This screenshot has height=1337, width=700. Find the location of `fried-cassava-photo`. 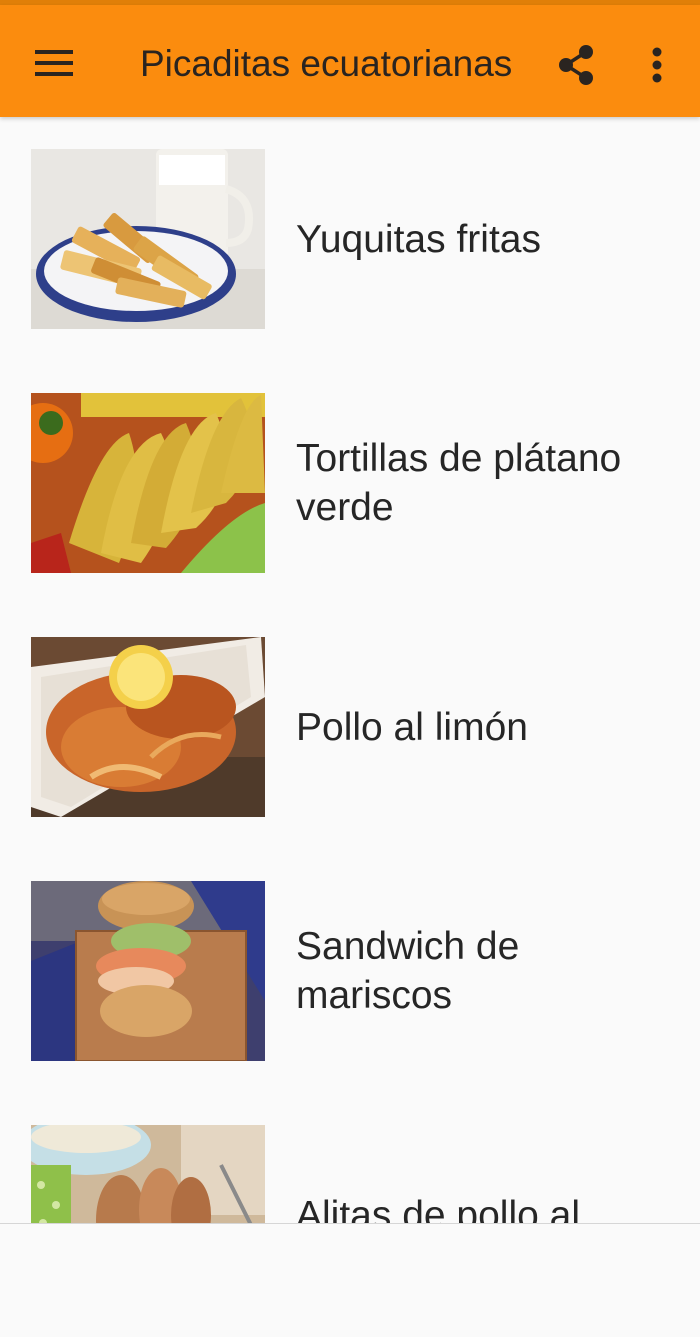

fried-cassava-photo is located at coordinates (148, 239).